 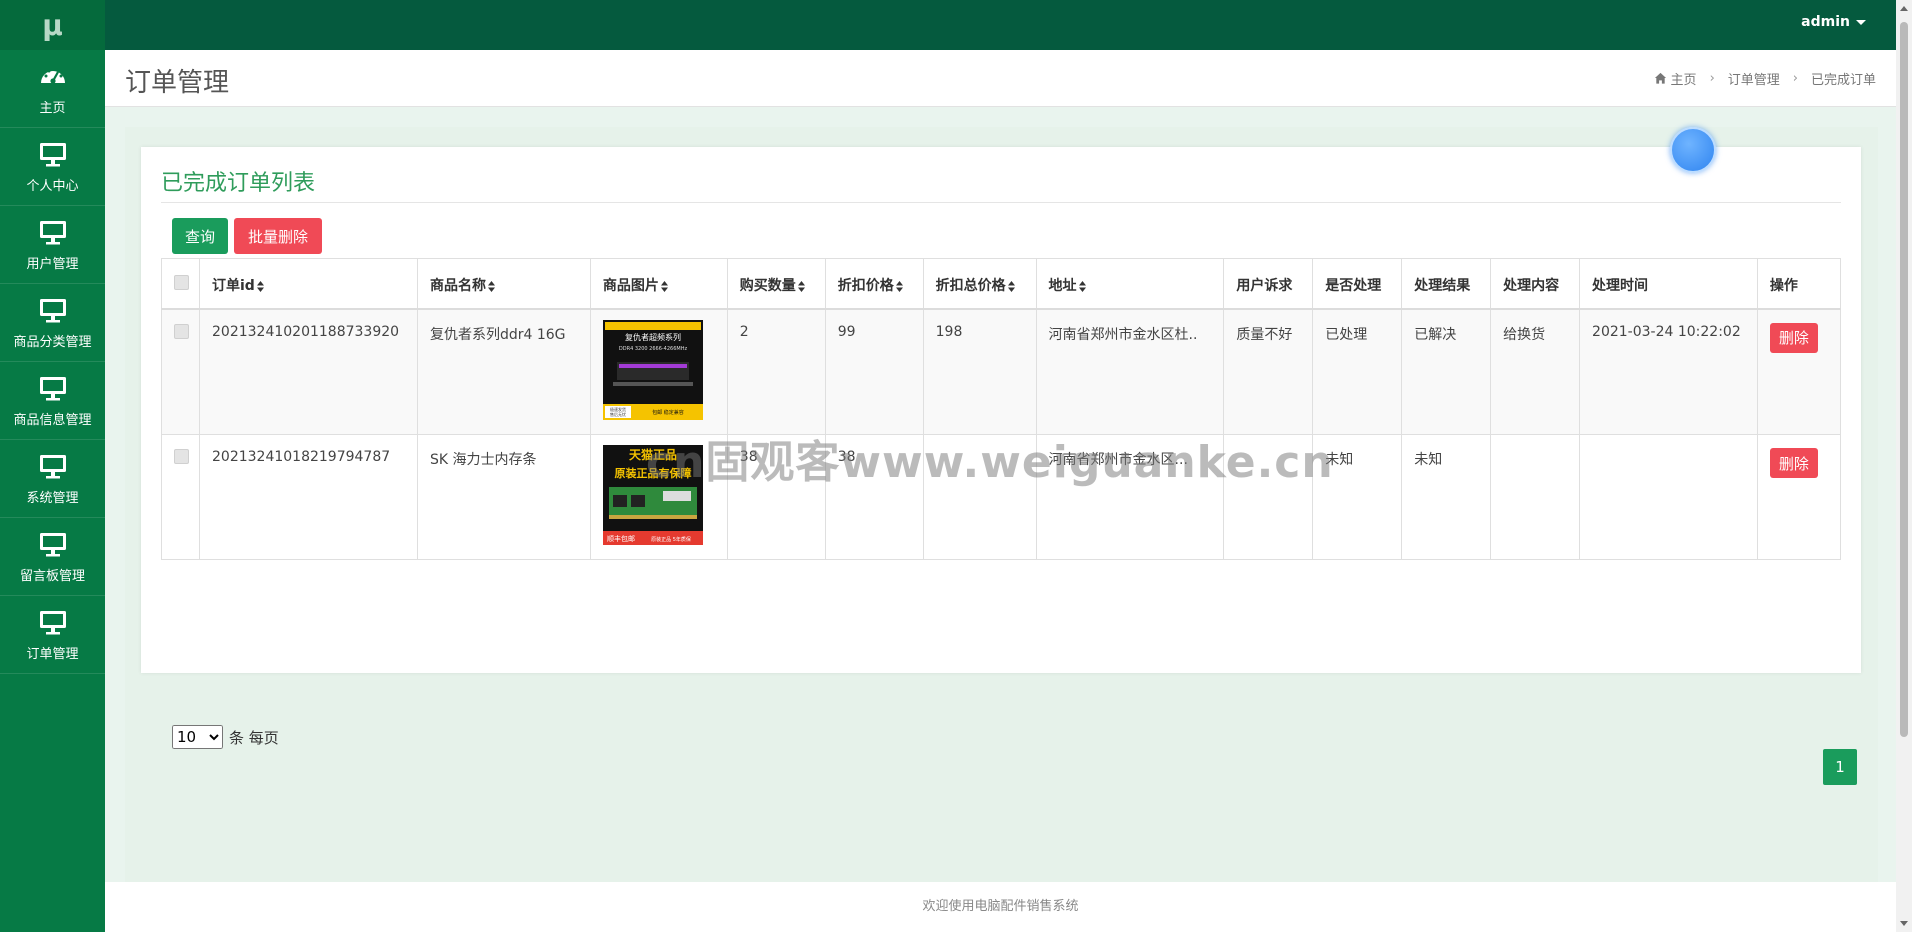 What do you see at coordinates (52, 264) in the screenshot?
I see `sidebar-item-label: 用户管理` at bounding box center [52, 264].